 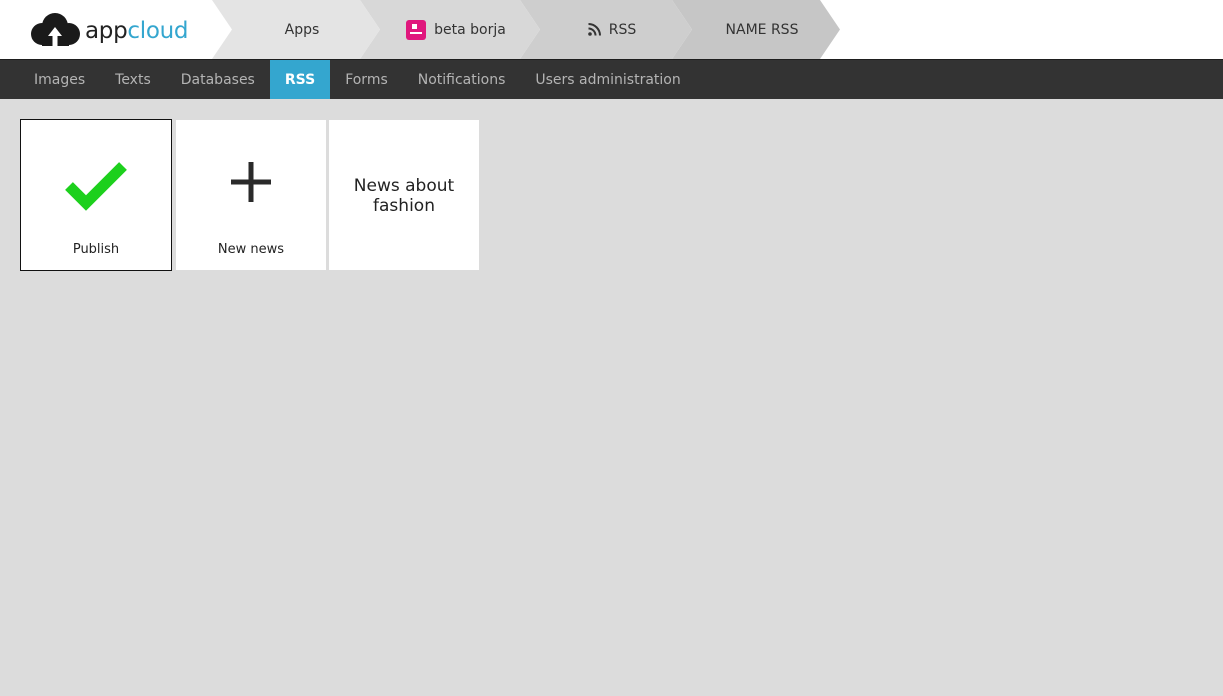 I want to click on breadcrumb-app-beta-borja: beta borja, so click(x=450, y=29).